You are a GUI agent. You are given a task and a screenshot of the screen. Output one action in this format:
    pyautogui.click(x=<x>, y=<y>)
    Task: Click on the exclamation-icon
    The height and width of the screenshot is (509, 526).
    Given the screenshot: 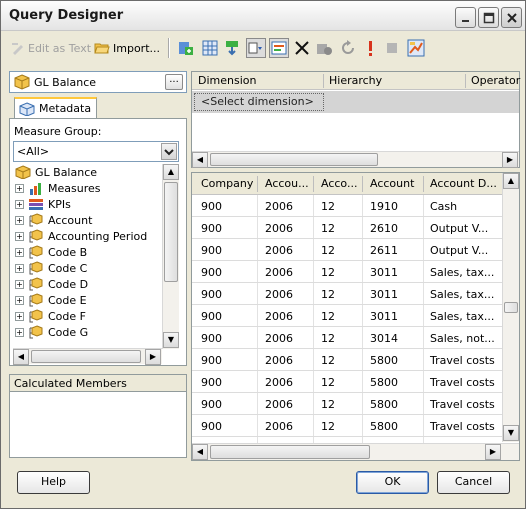 What is the action you would take?
    pyautogui.click(x=370, y=48)
    